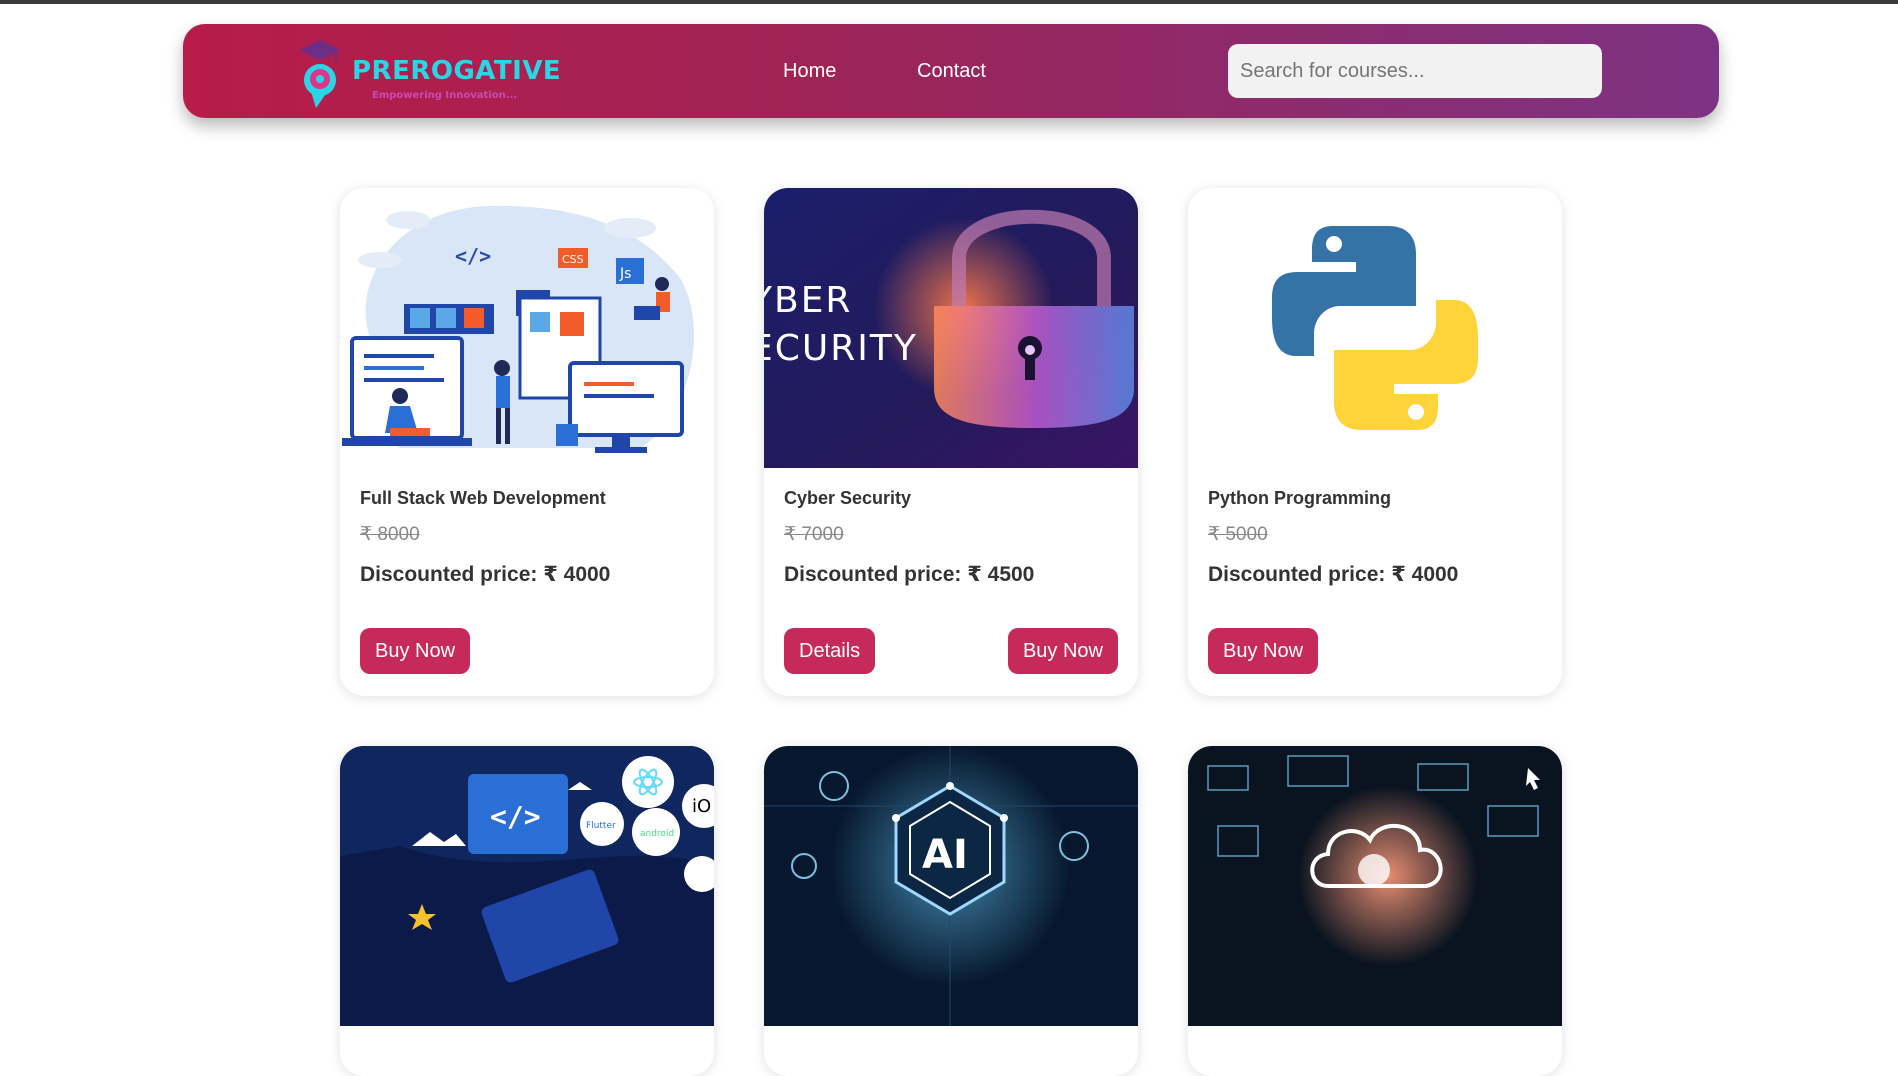 The width and height of the screenshot is (1898, 1076). I want to click on web-development-illustration: </> CSS Js PHP, so click(527, 328).